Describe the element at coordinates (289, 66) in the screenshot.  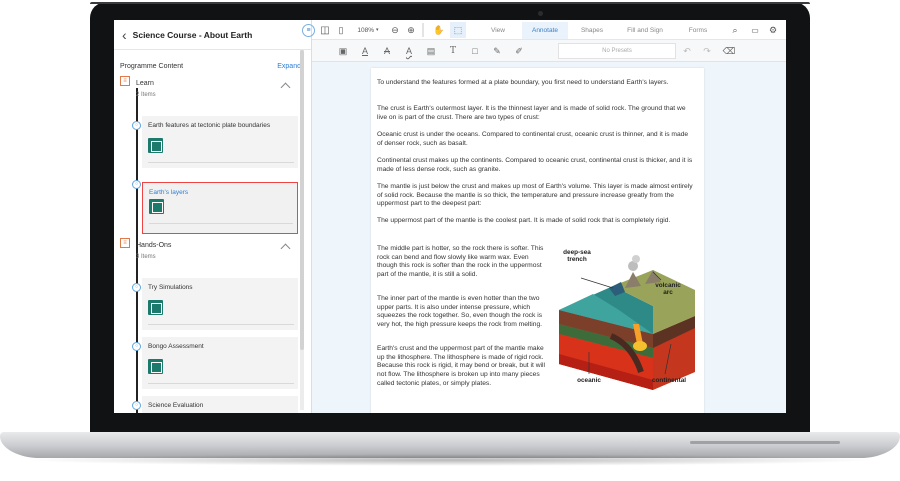
I see `expand-link: Expand` at that location.